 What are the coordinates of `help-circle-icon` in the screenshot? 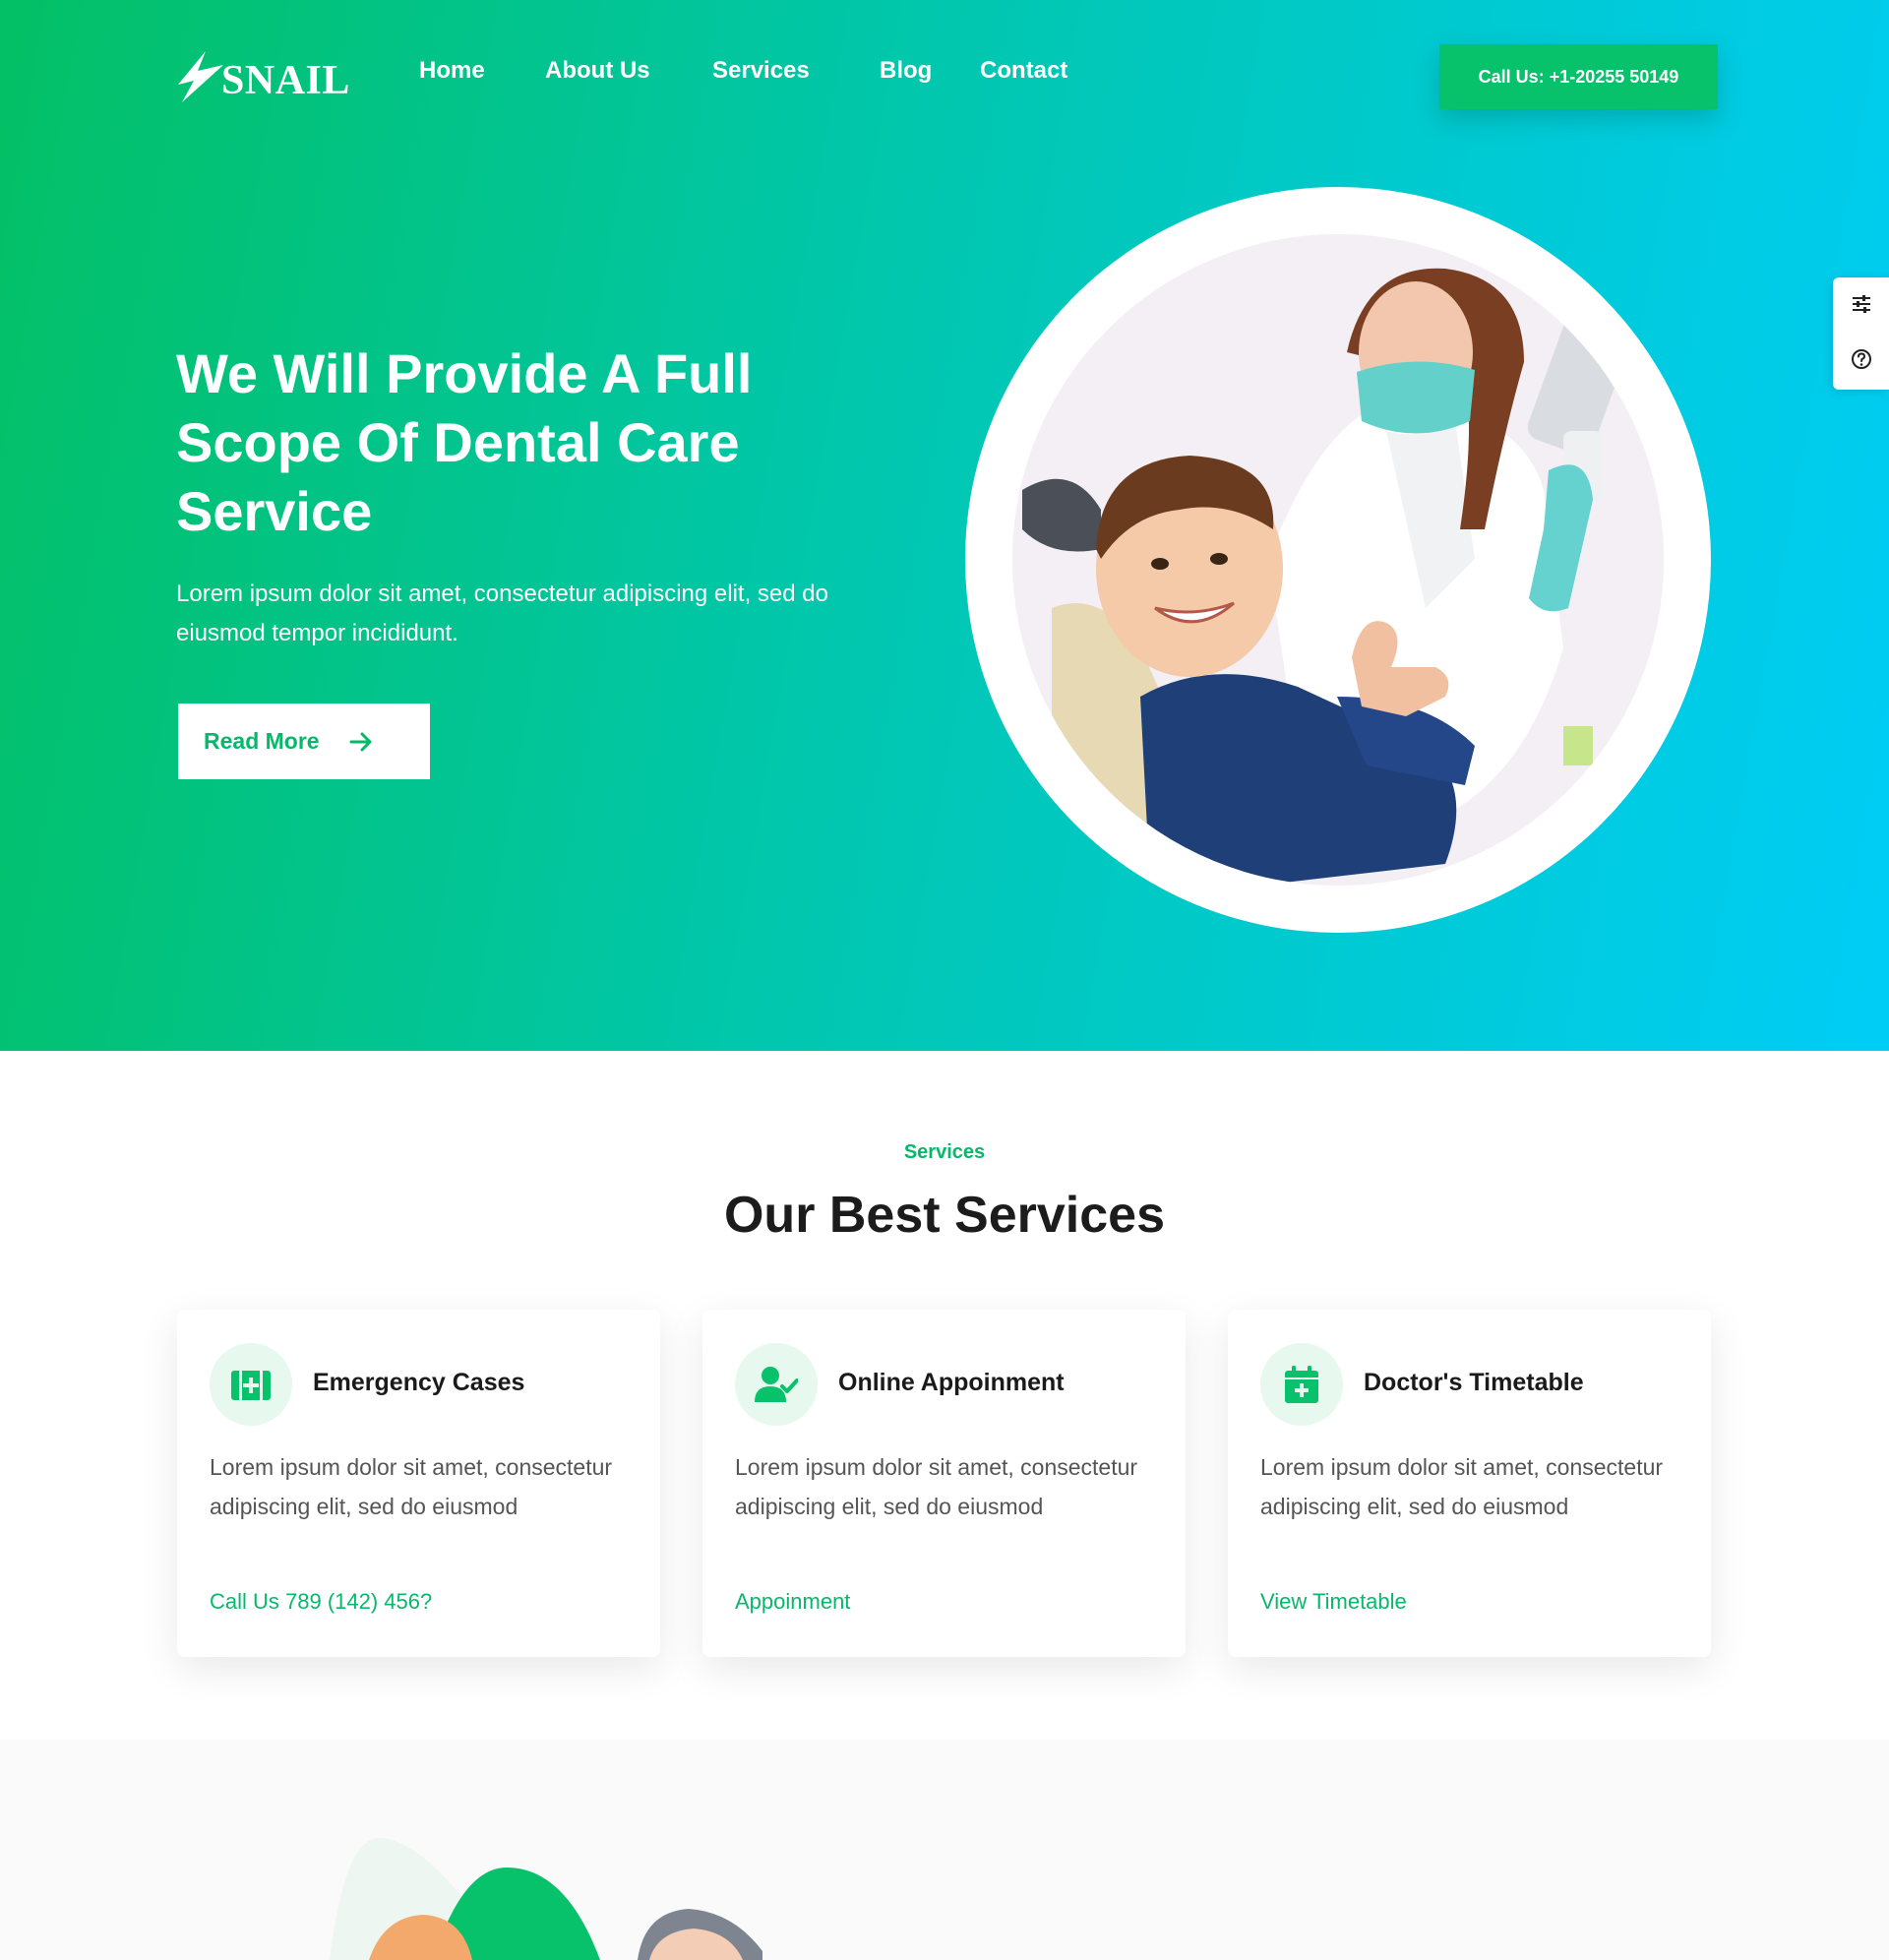 It's located at (1862, 359).